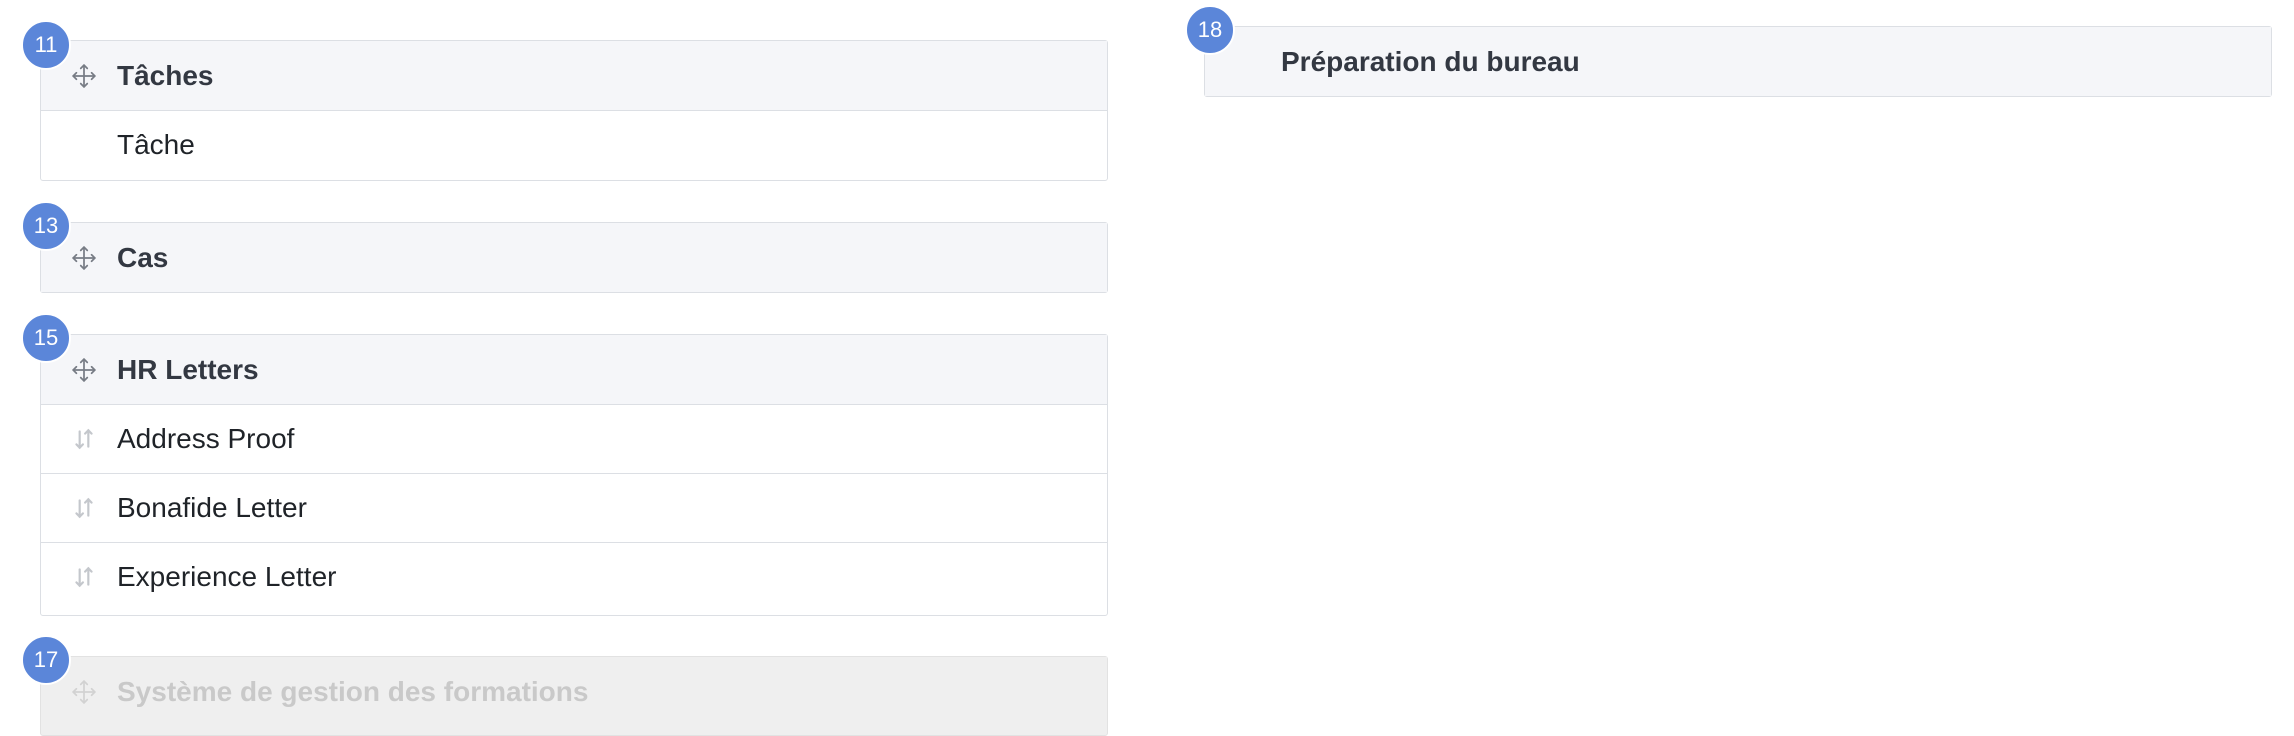 The height and width of the screenshot is (736, 2294). What do you see at coordinates (1210, 30) in the screenshot?
I see `group-number-badge: 18` at bounding box center [1210, 30].